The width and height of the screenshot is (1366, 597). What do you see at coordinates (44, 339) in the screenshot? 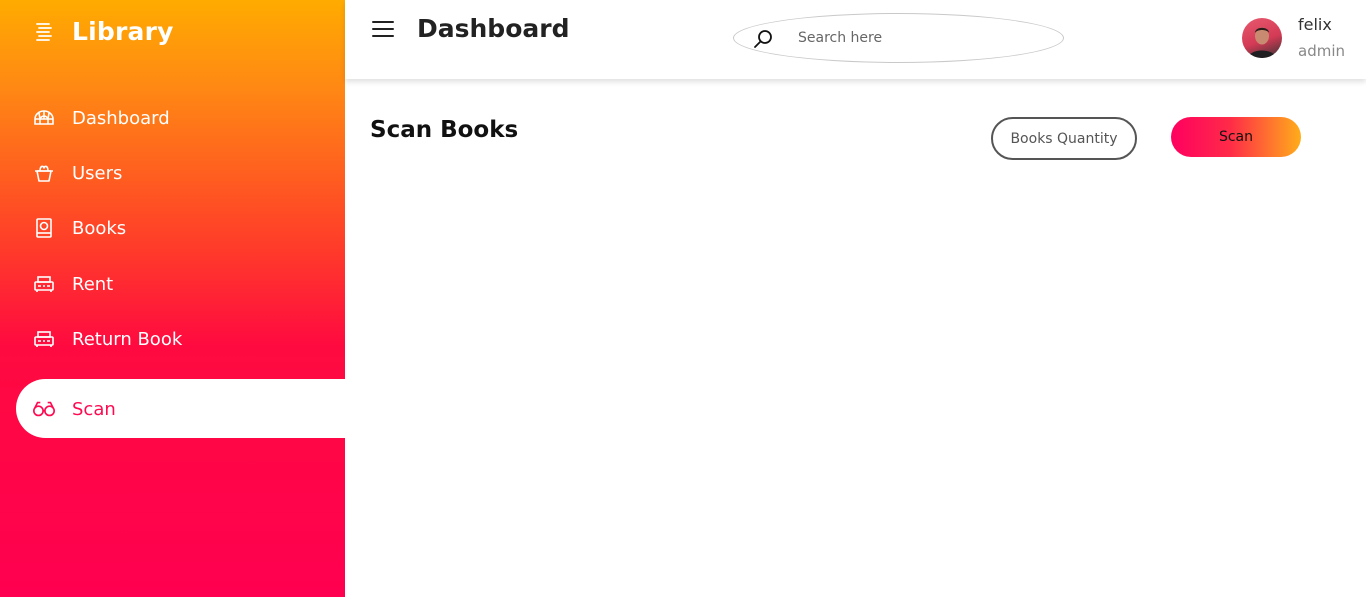
I see `return-icon` at bounding box center [44, 339].